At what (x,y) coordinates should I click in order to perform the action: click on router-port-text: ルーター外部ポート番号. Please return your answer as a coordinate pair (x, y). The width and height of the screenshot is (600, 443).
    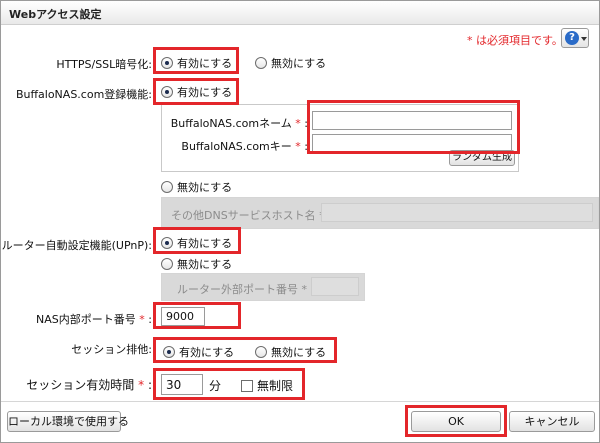
    Looking at the image, I should click on (237, 289).